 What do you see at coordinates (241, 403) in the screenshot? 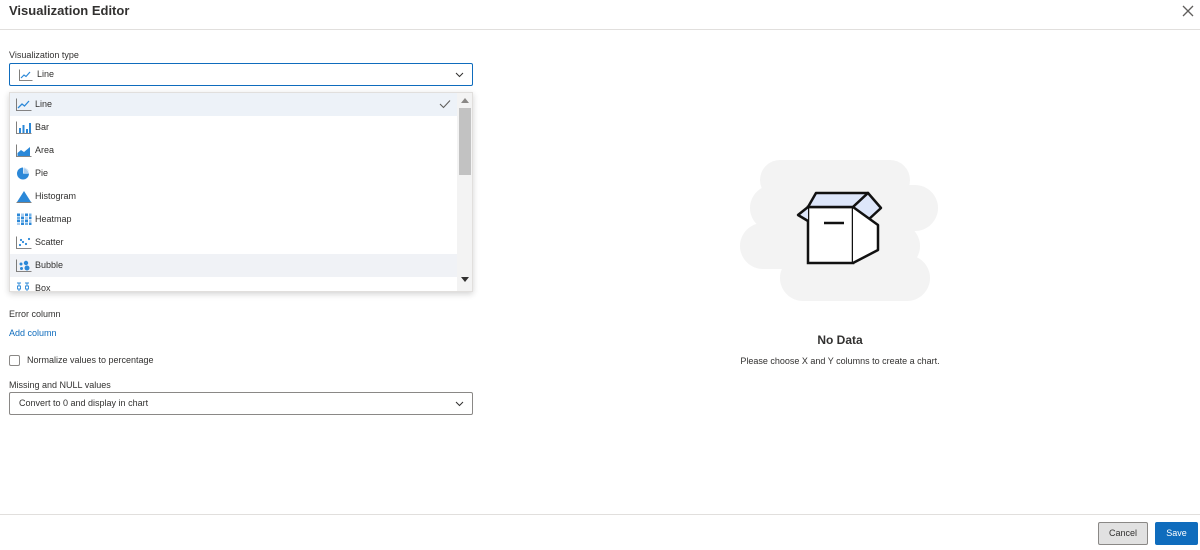
I see `missing-values-select: Convert to 0 and display in chart` at bounding box center [241, 403].